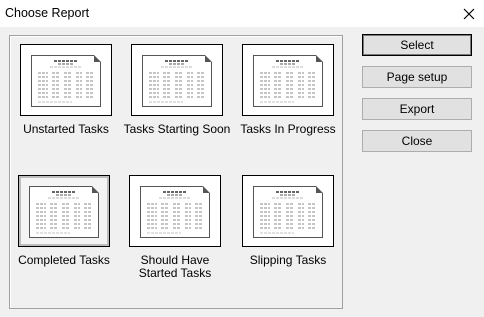 Image resolution: width=484 pixels, height=317 pixels. I want to click on report-label: Tasks In Progress, so click(288, 129).